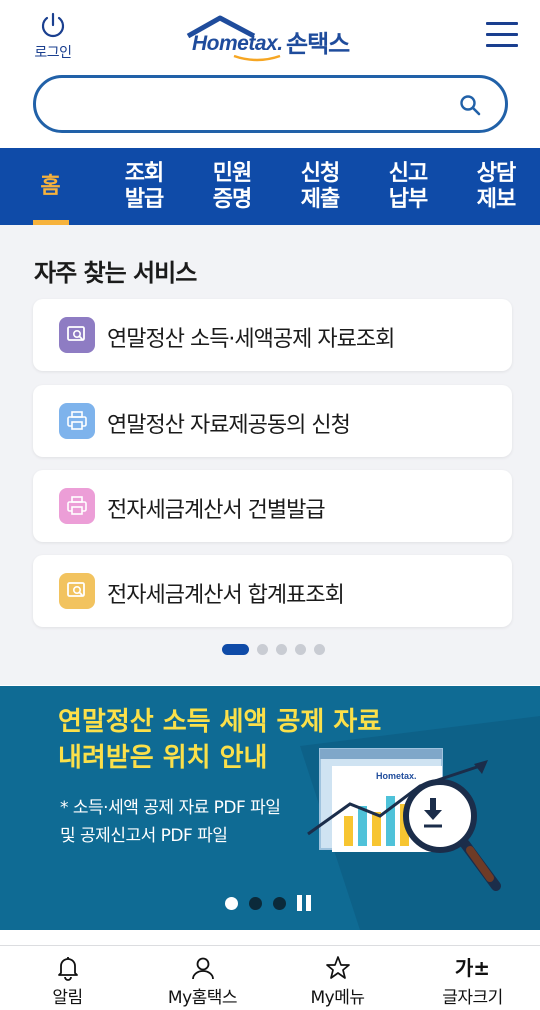 The image size is (540, 1010). Describe the element at coordinates (472, 968) in the screenshot. I see `font-size-icon: 가±` at that location.